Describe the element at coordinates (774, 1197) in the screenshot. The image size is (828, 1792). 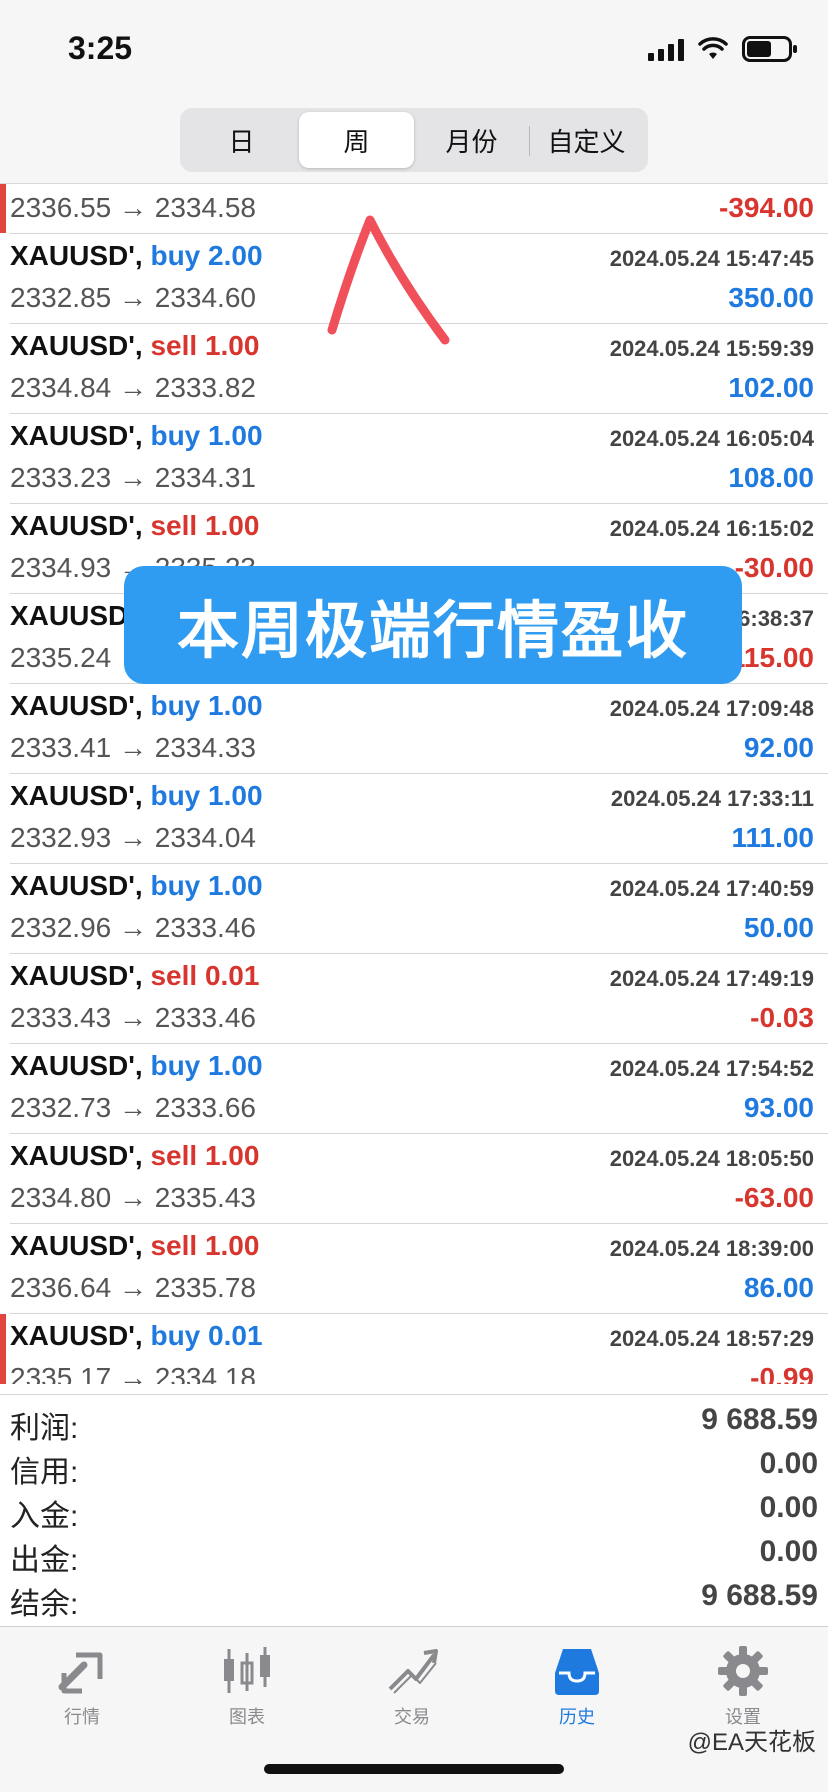
I see `trade-profit: -63.00` at that location.